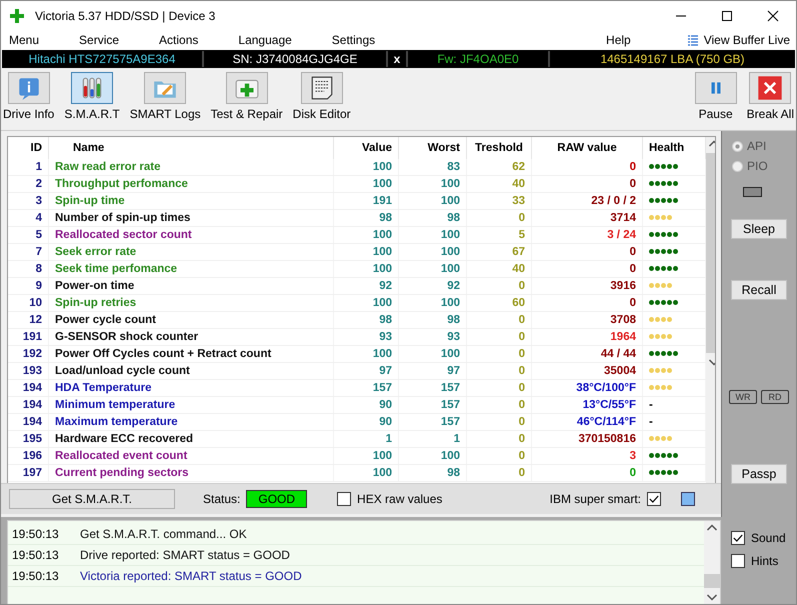 This screenshot has width=797, height=605. I want to click on column-header: Name, so click(191, 148).